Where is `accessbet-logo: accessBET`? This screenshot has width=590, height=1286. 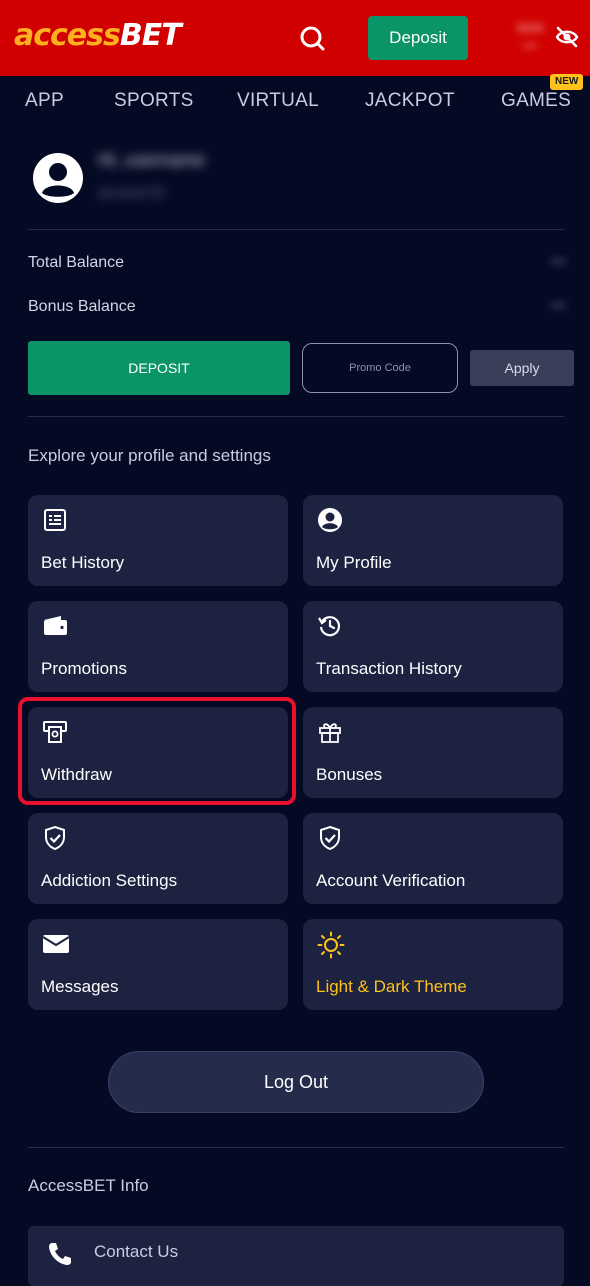 accessbet-logo: accessBET is located at coordinates (98, 35).